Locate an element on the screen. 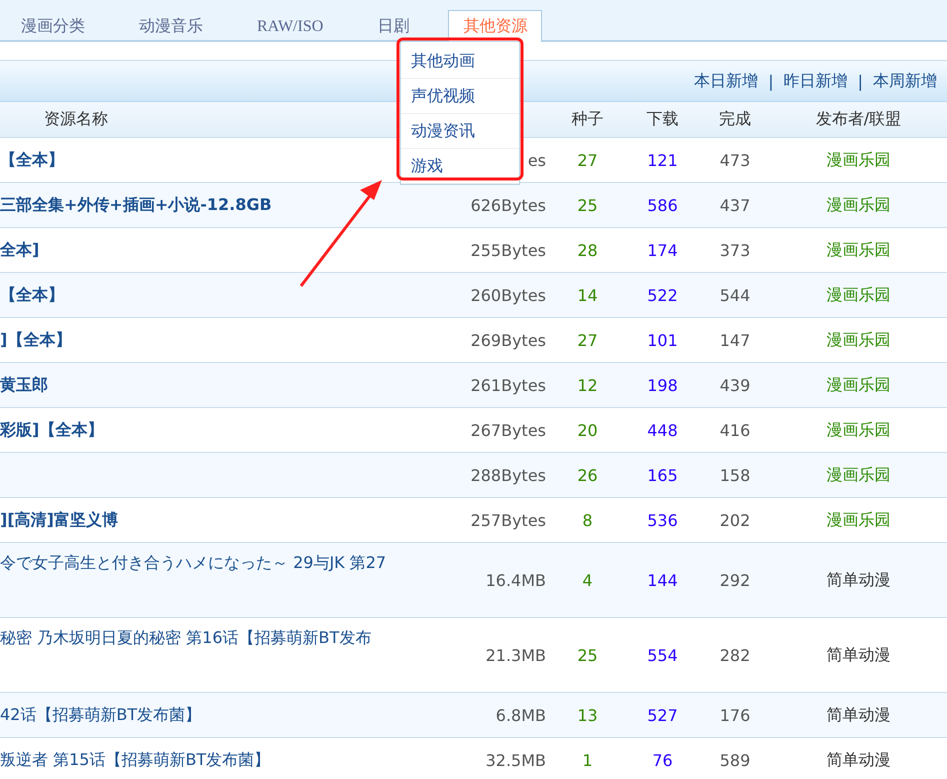 This screenshot has height=779, width=947. table-cell-text: 373 is located at coordinates (735, 251).